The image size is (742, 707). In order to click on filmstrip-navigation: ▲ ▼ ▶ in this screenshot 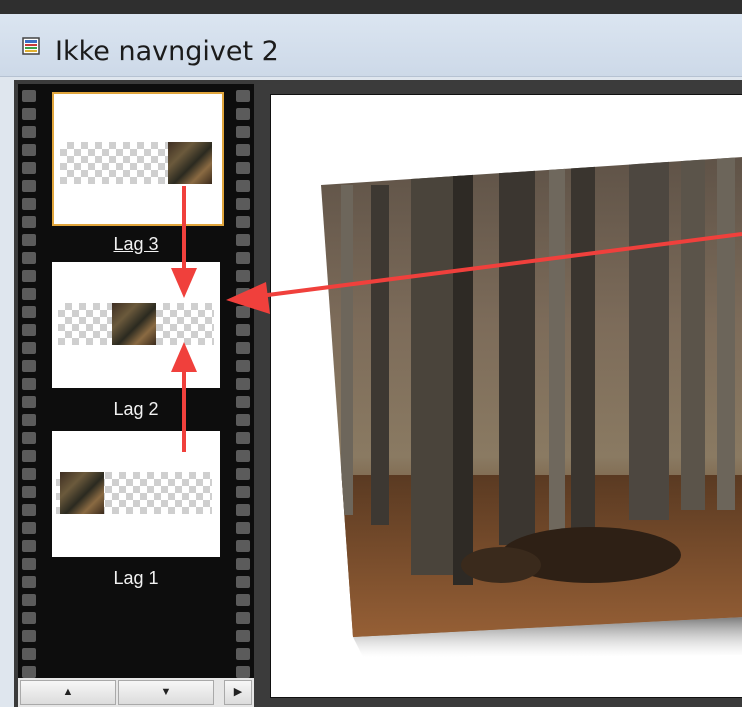, I will do `click(136, 692)`.